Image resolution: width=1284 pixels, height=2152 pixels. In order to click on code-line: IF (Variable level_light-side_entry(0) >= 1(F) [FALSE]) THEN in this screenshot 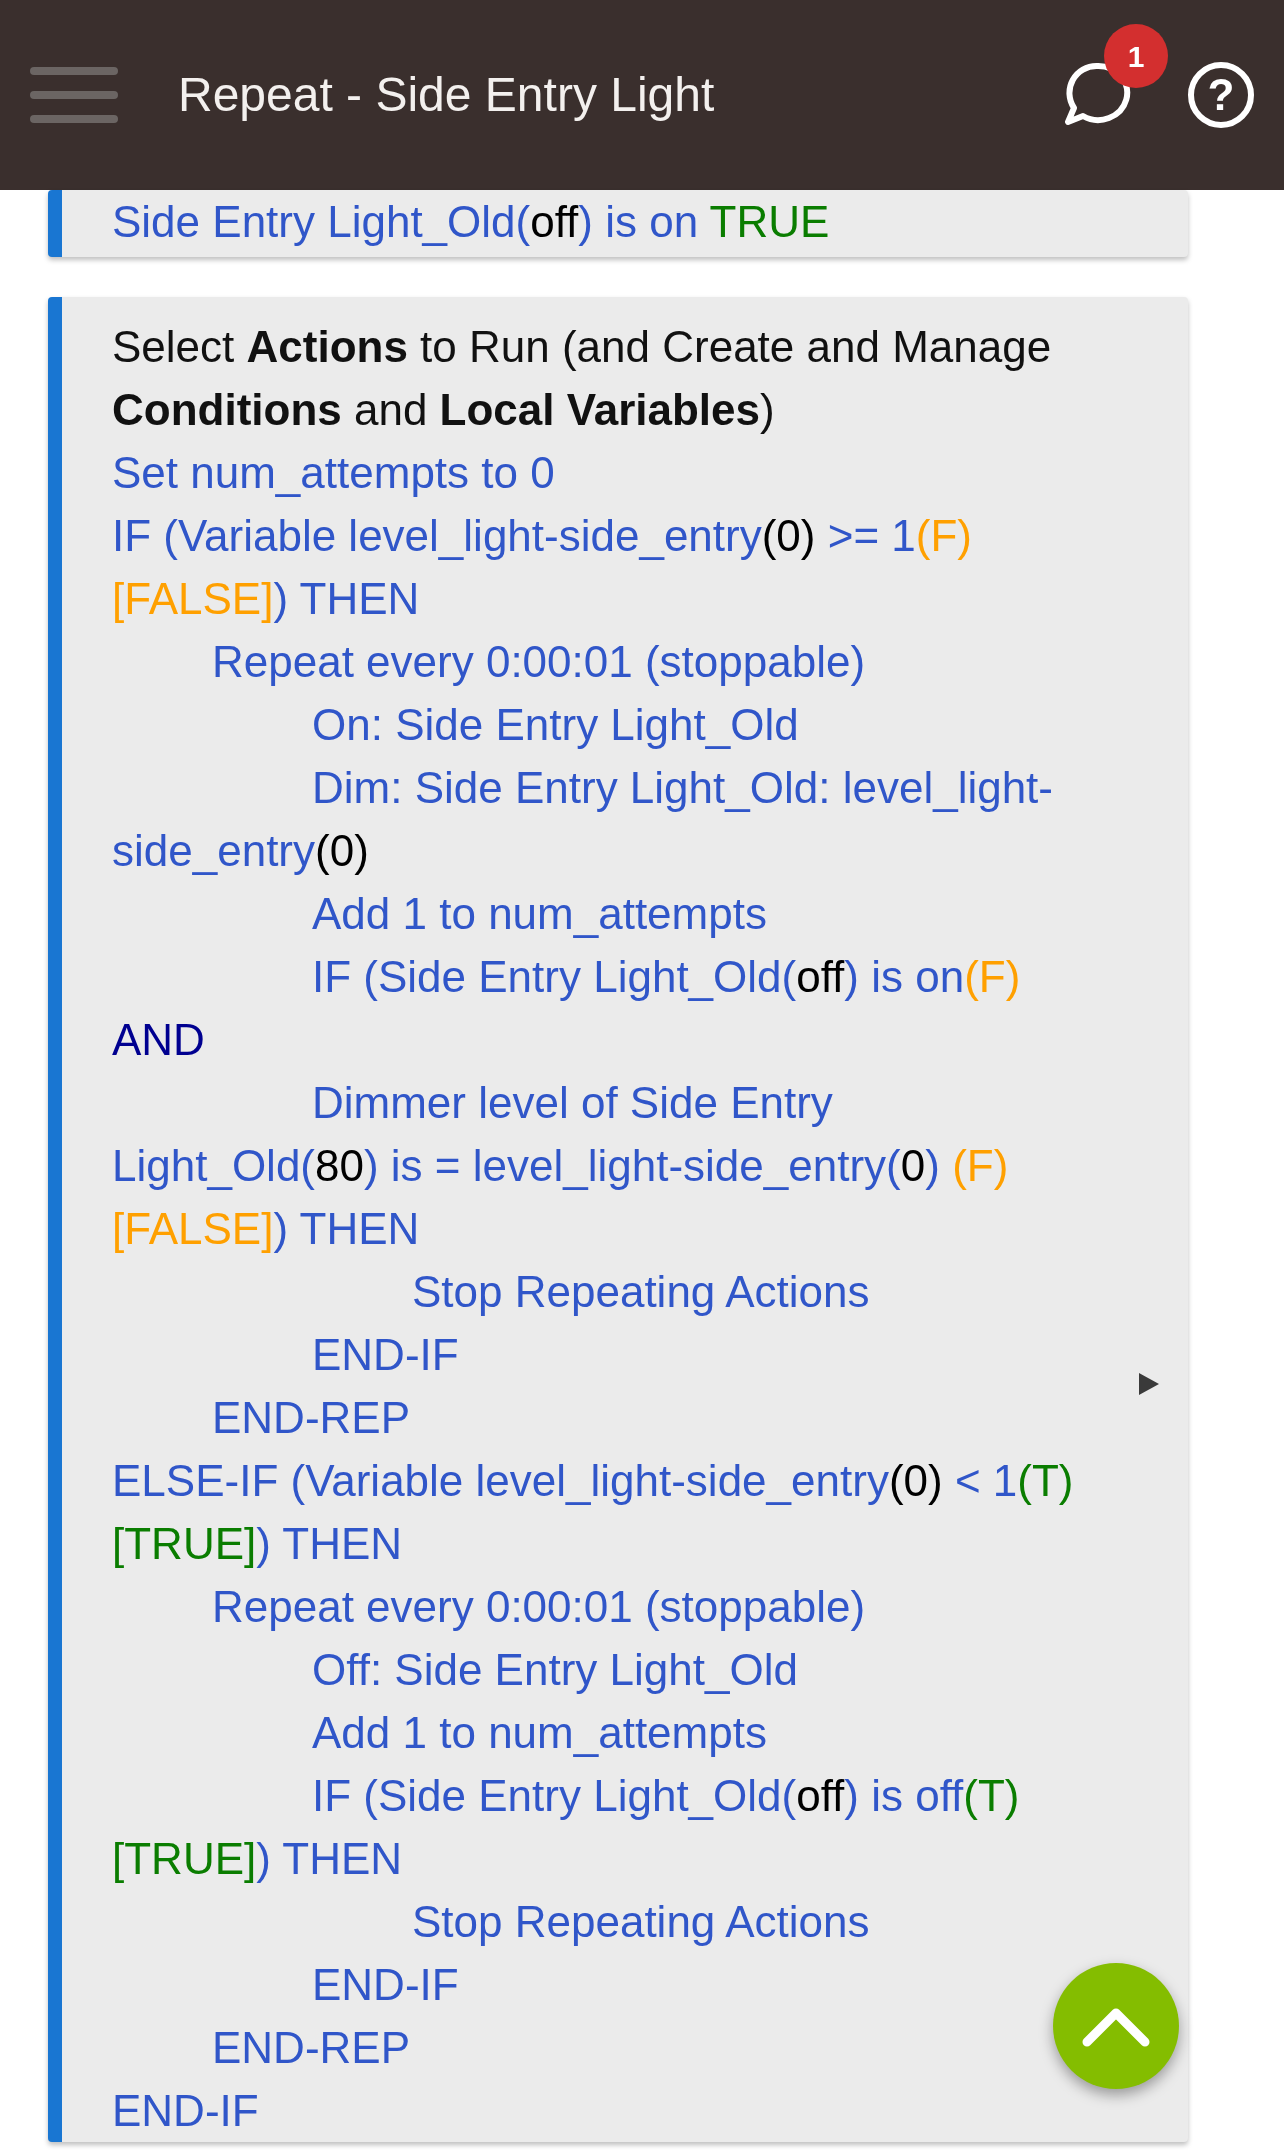, I will do `click(542, 567)`.